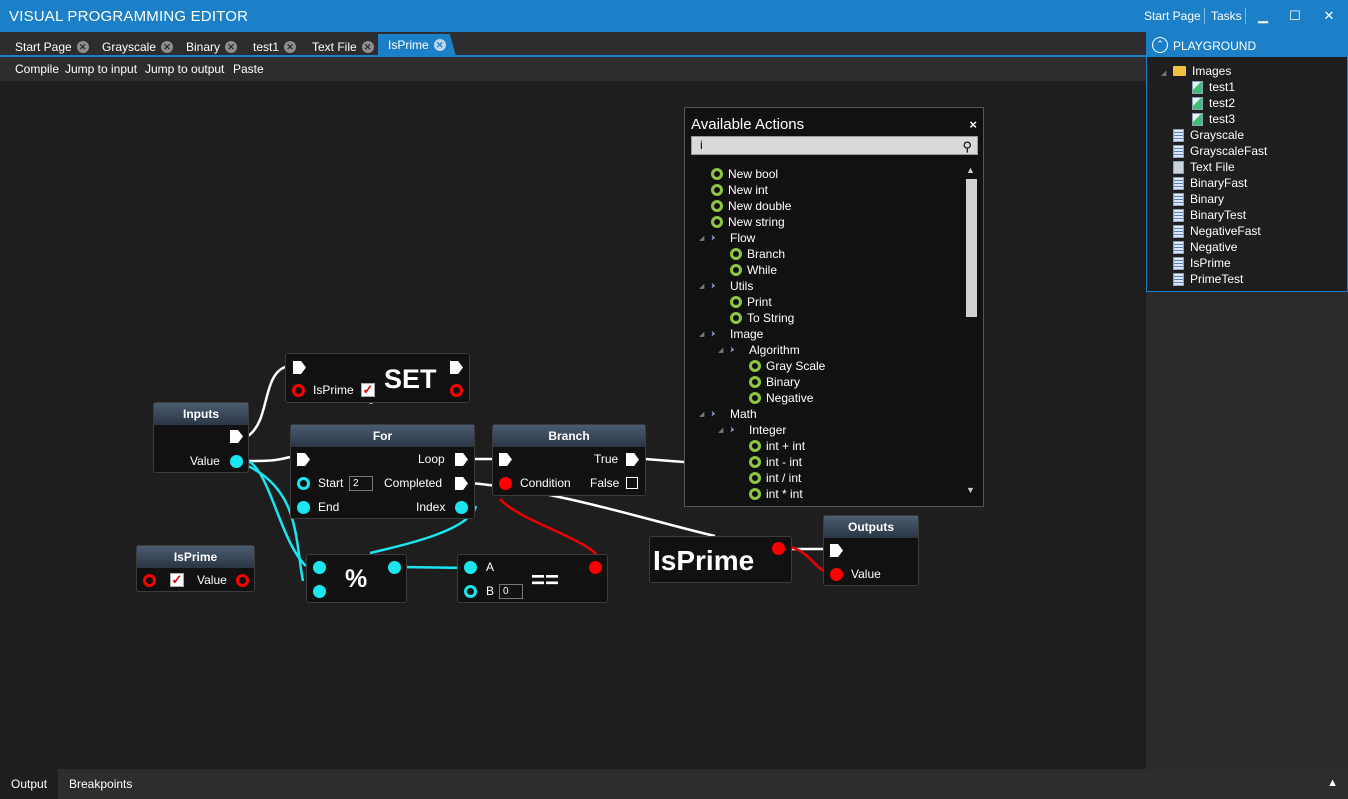  Describe the element at coordinates (1226, 16) in the screenshot. I see `tasks-link: Tasks` at that location.